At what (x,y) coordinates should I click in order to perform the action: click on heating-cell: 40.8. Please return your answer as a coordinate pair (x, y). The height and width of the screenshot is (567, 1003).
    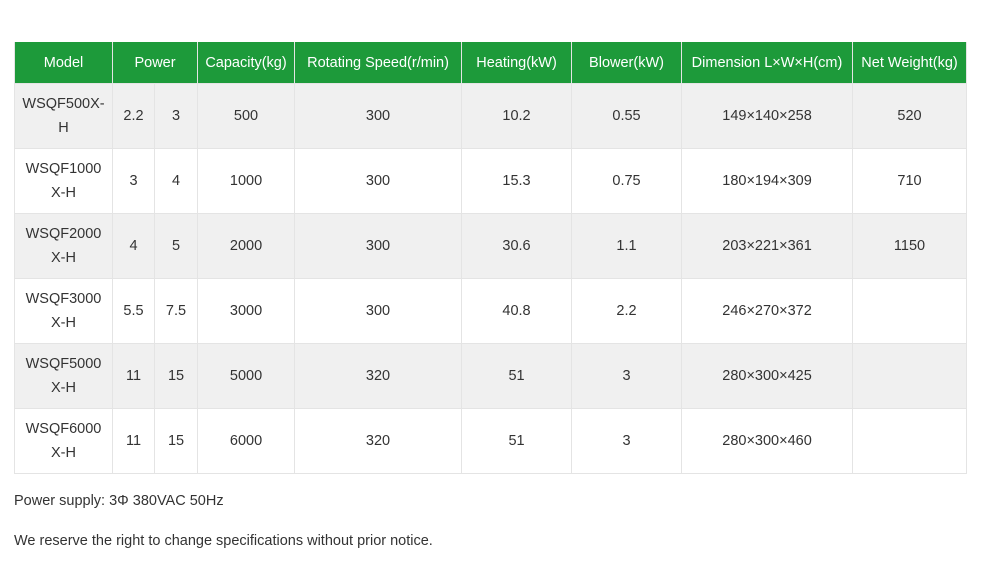
    Looking at the image, I should click on (517, 311).